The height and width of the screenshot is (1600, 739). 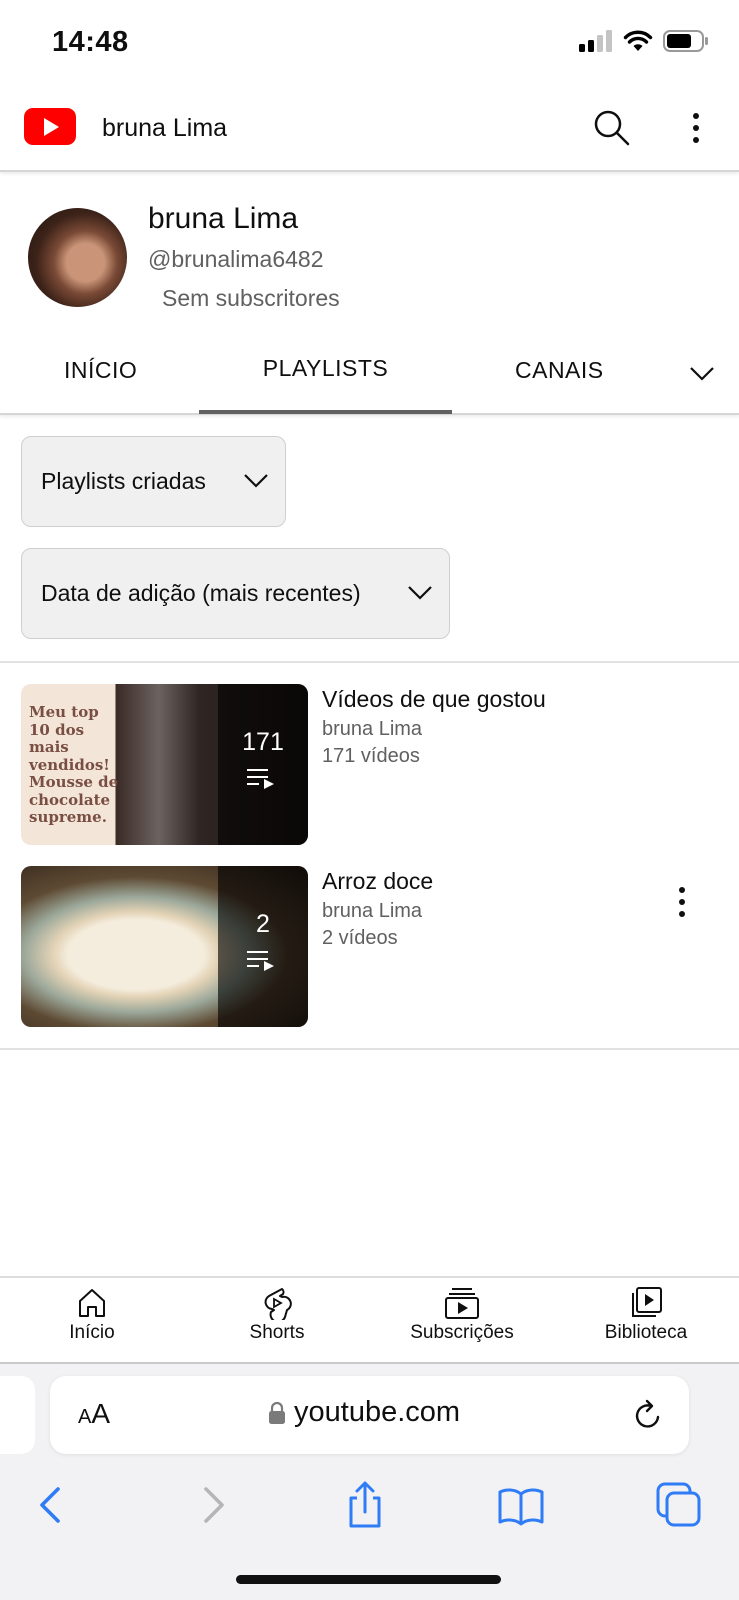 What do you see at coordinates (648, 1415) in the screenshot?
I see `reload-icon` at bounding box center [648, 1415].